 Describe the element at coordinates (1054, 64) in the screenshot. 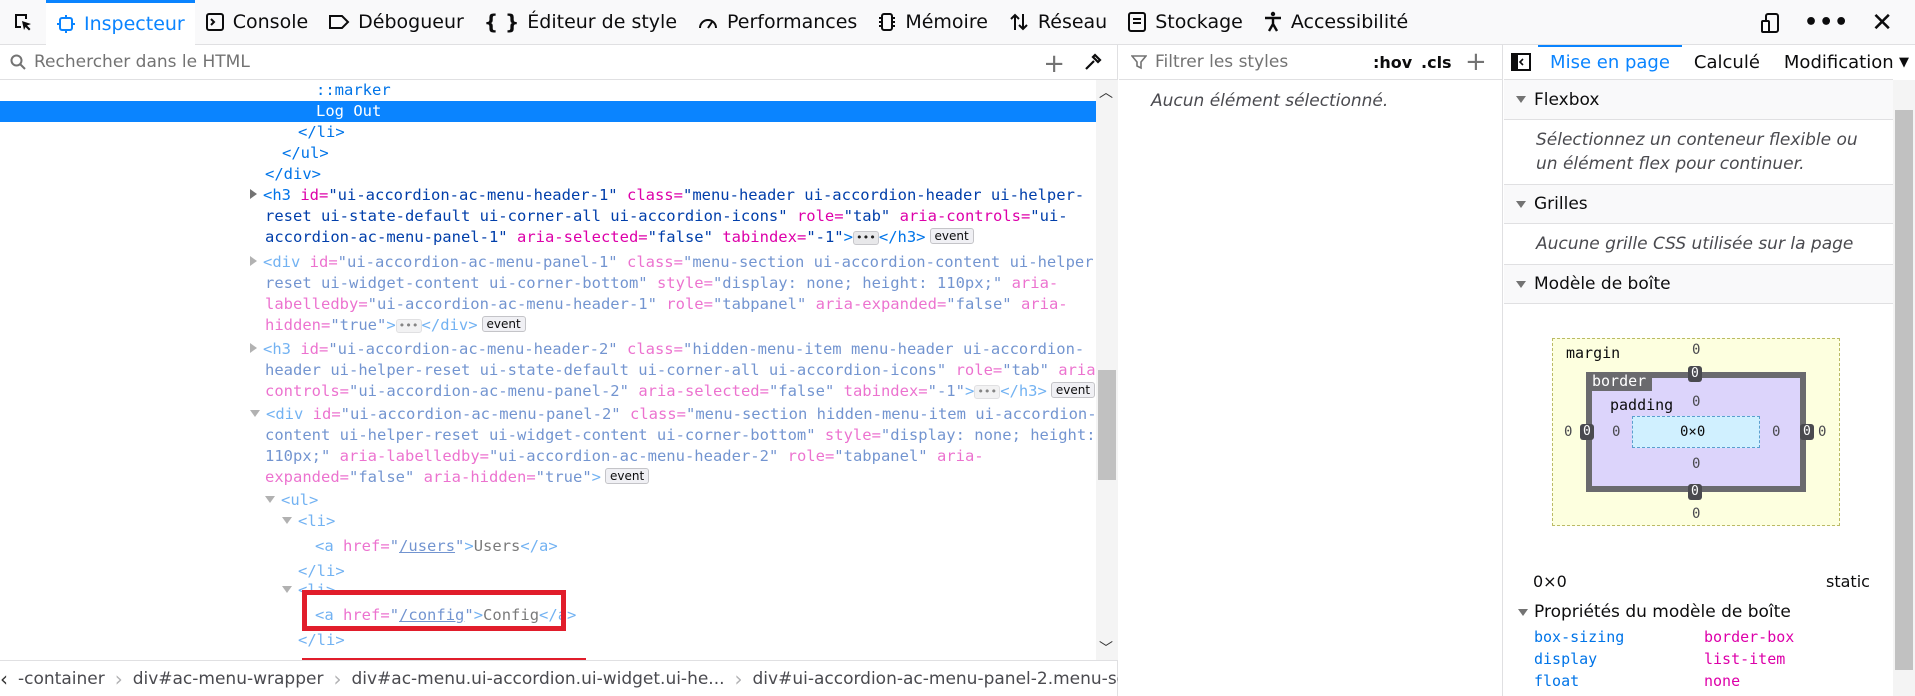

I see `add-node-icon: +` at that location.